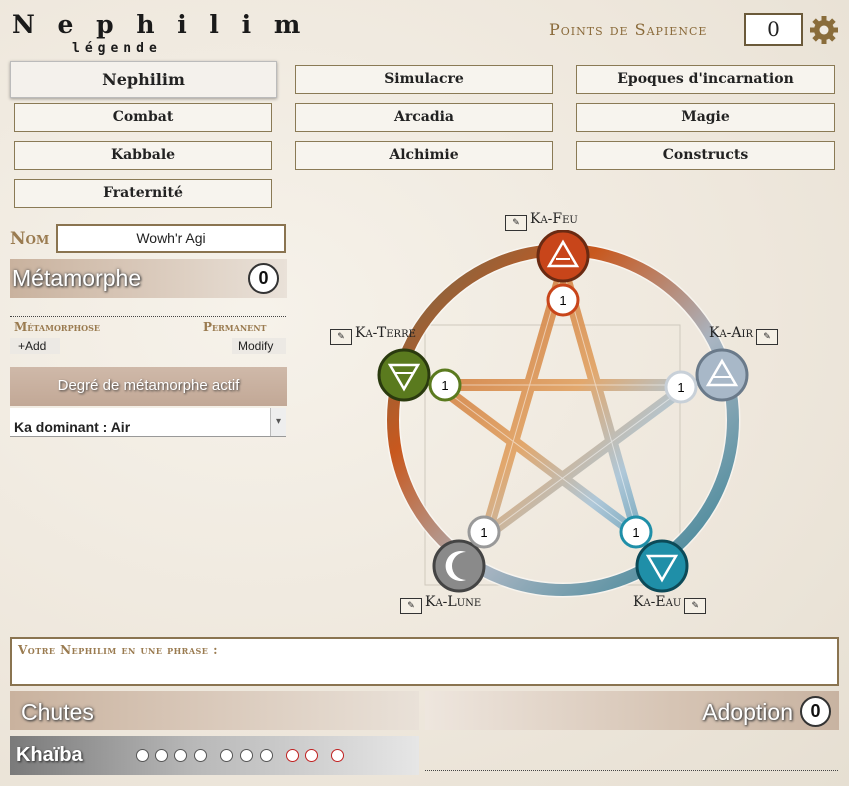  Describe the element at coordinates (57, 327) in the screenshot. I see `metamorphose-column-label: Métamorphose` at that location.